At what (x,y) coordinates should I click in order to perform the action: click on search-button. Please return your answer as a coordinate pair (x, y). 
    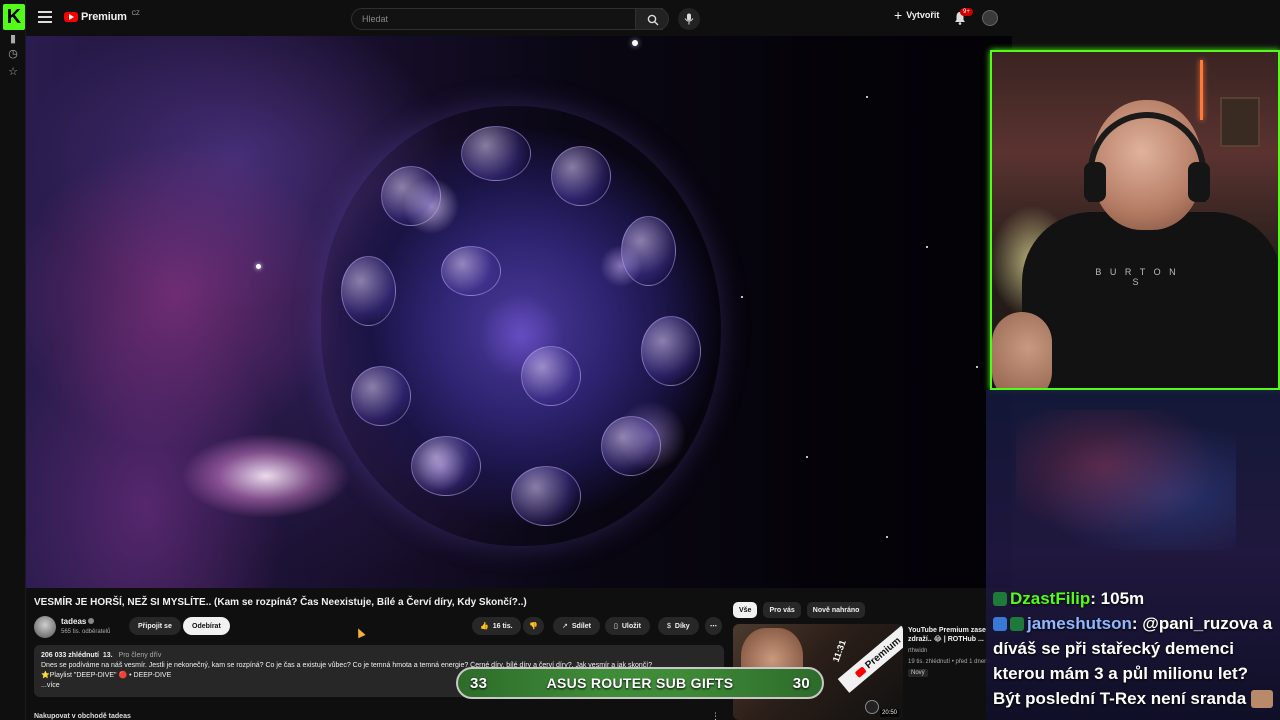
    Looking at the image, I should click on (652, 19).